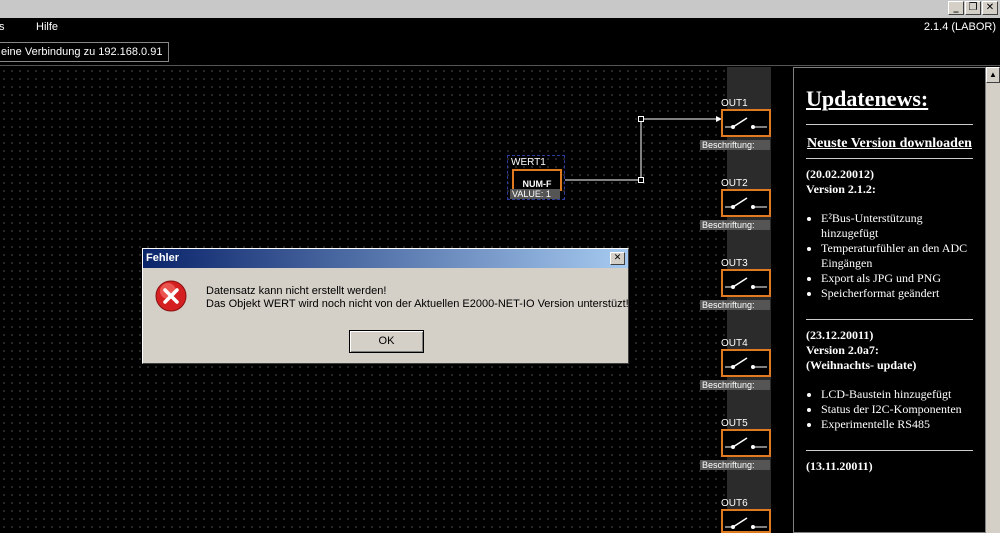 The height and width of the screenshot is (533, 1000). I want to click on dialog-message-line-1: Datensatz kann nicht erstellt werden!, so click(296, 291).